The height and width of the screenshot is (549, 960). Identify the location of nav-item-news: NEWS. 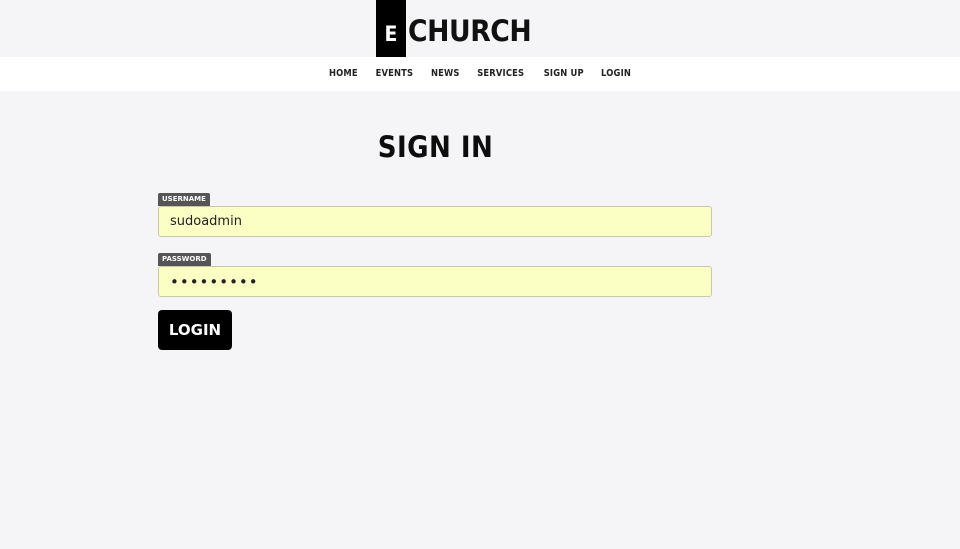
(444, 73).